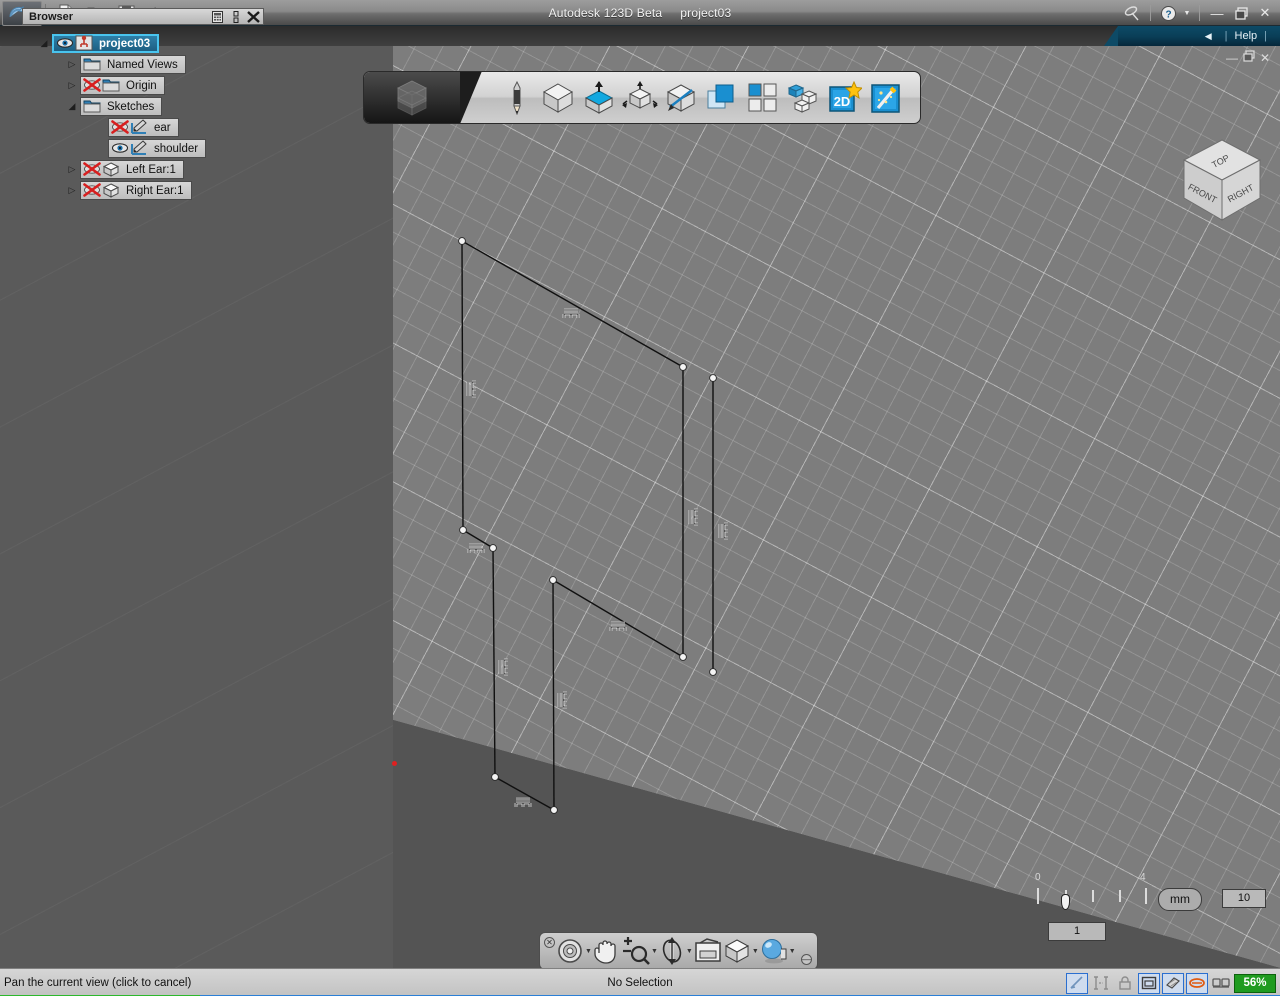 The width and height of the screenshot is (1280, 996). What do you see at coordinates (676, 951) in the screenshot?
I see `orbit-button: ▼` at bounding box center [676, 951].